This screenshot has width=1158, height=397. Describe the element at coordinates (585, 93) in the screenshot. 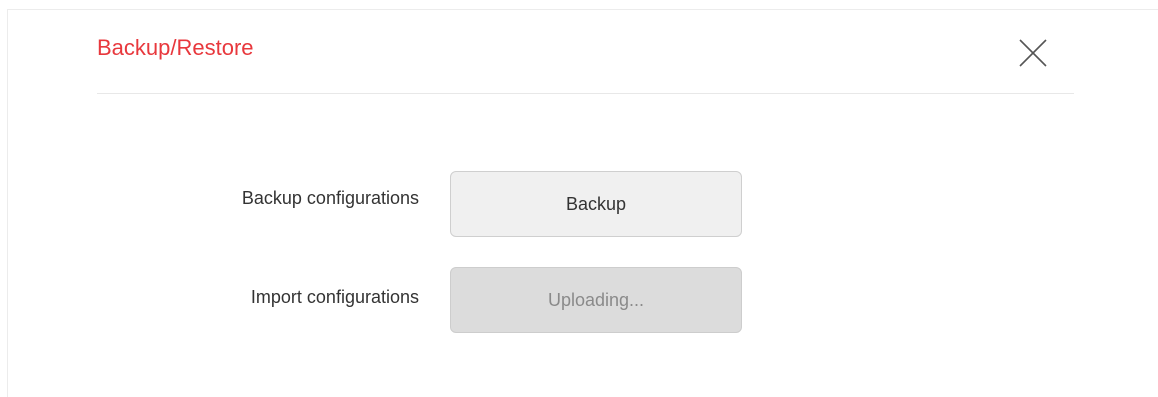

I see `header-divider` at that location.